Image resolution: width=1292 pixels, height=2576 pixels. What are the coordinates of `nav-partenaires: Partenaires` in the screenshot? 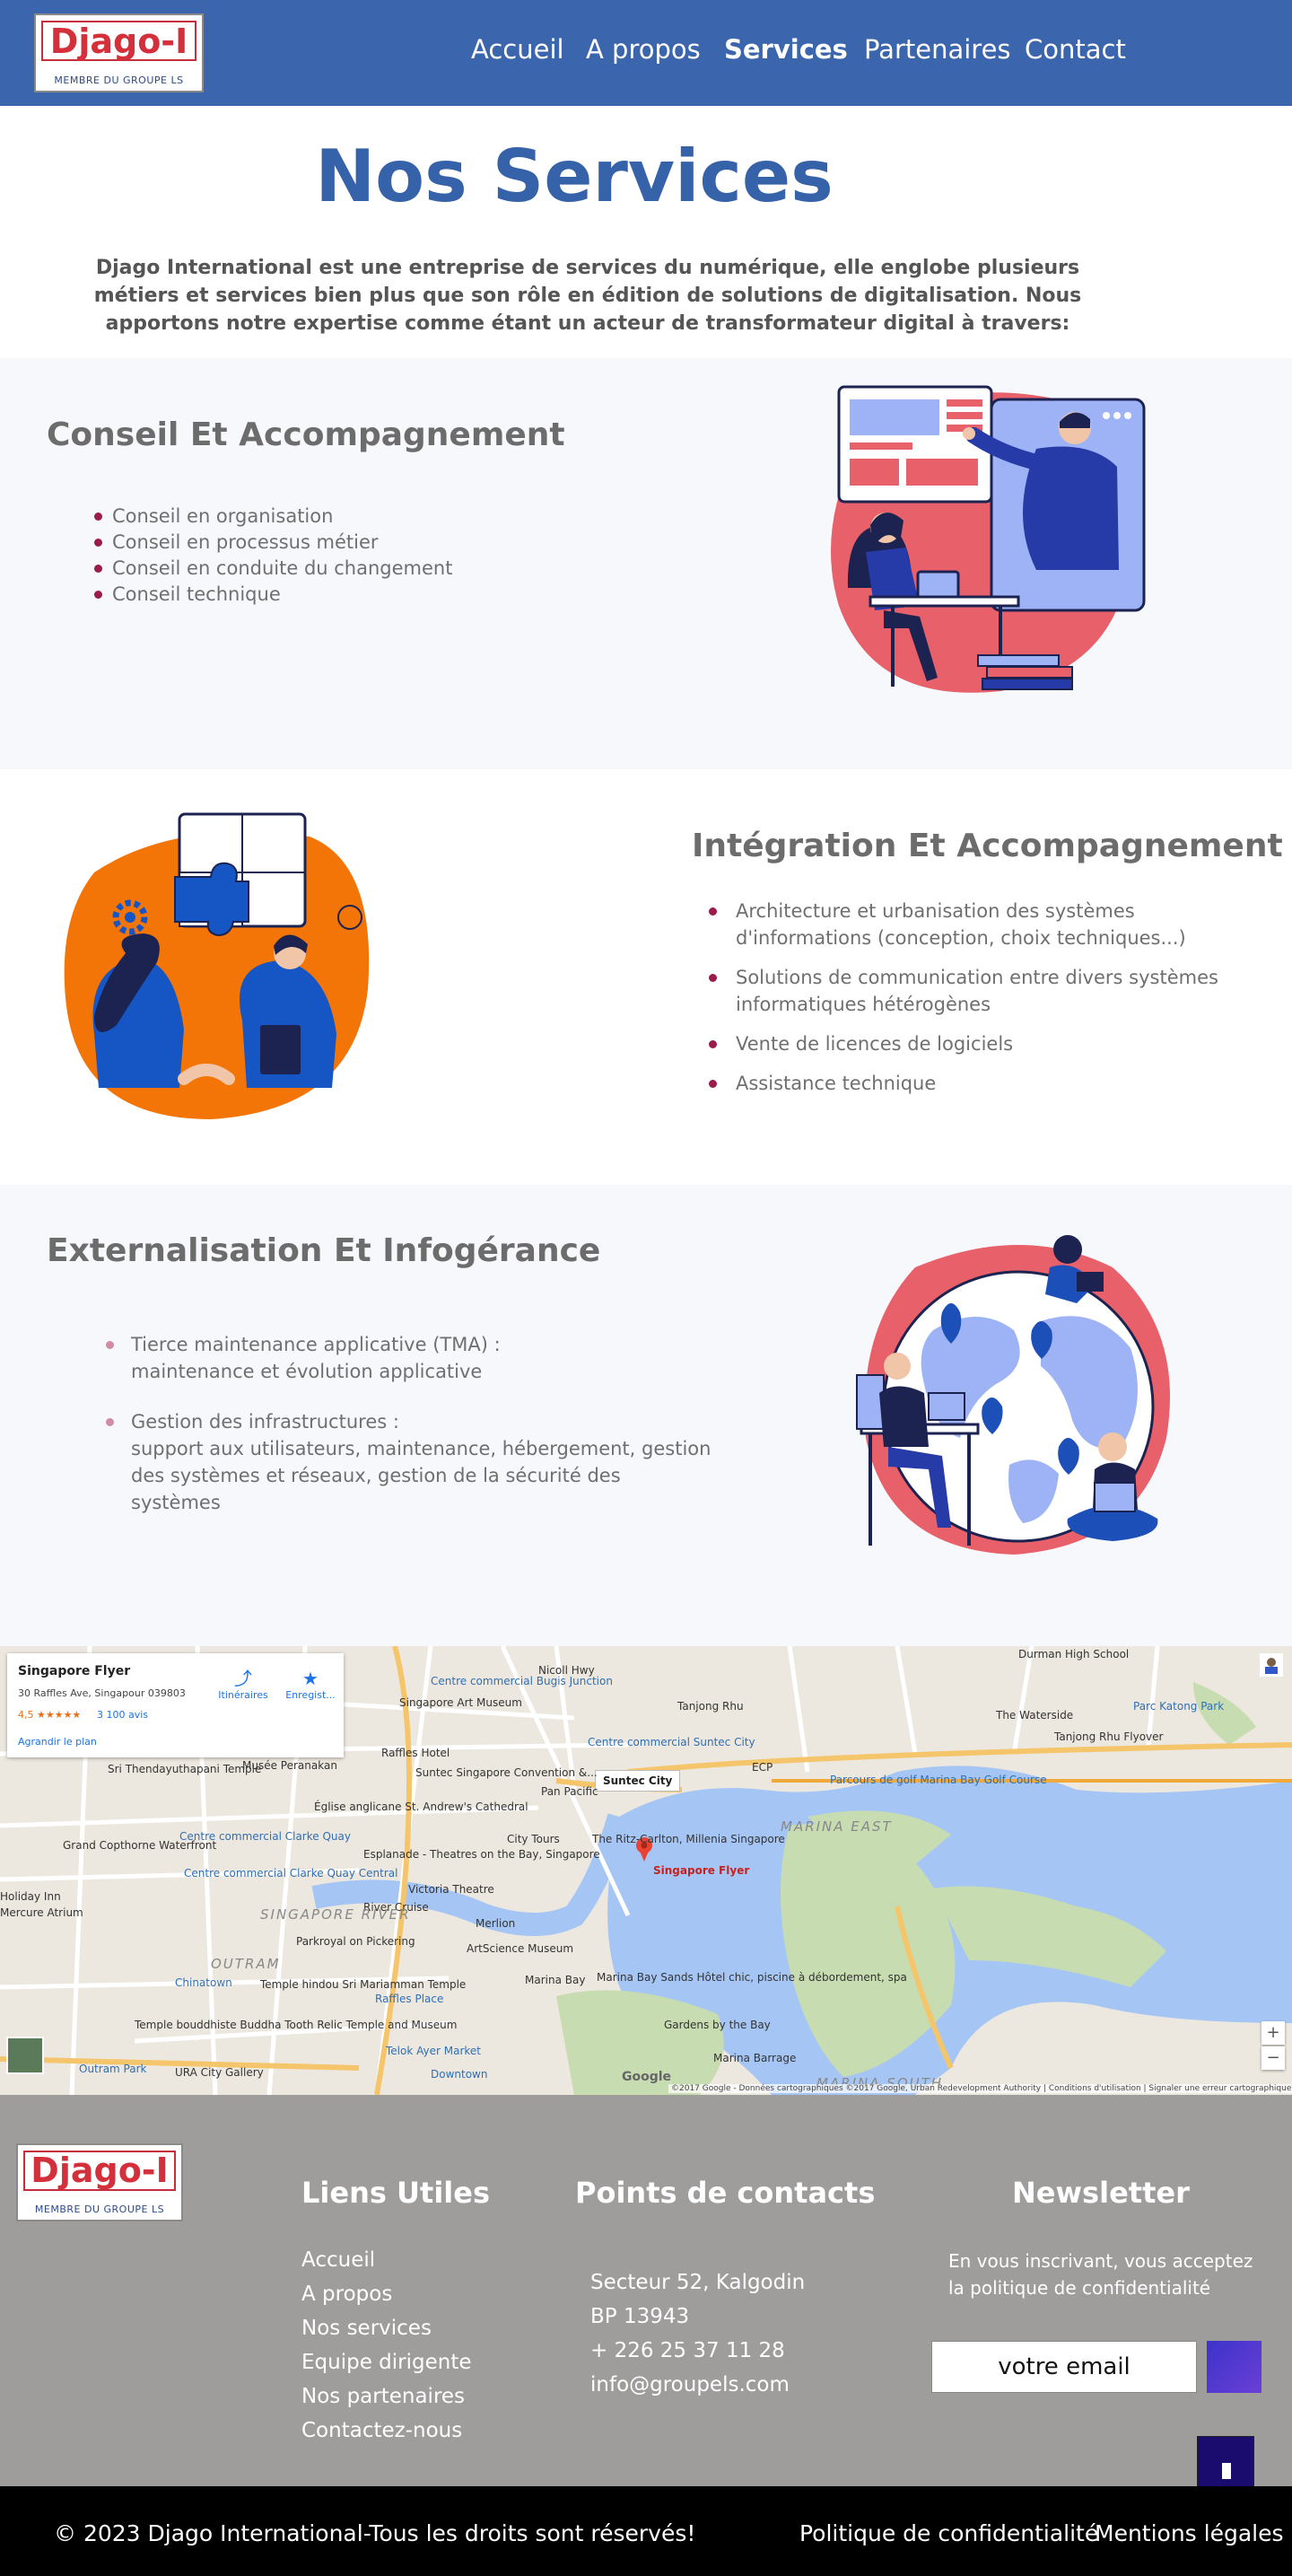 It's located at (938, 49).